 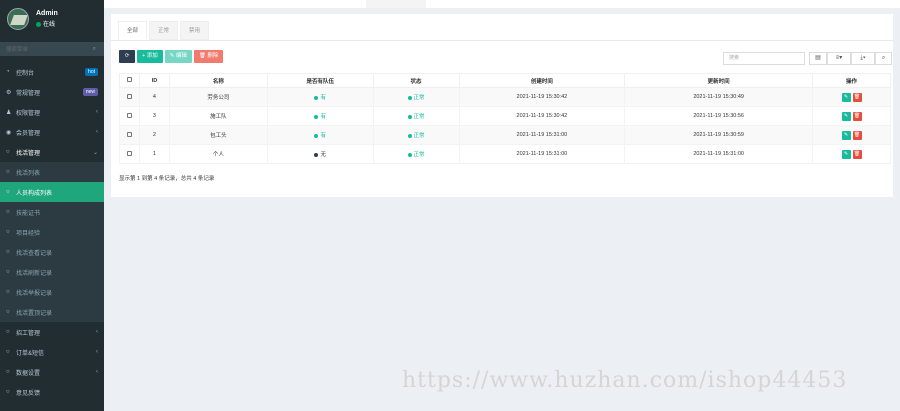 What do you see at coordinates (719, 116) in the screenshot?
I see `cell-updated: 2021-11-19 15:30:56` at bounding box center [719, 116].